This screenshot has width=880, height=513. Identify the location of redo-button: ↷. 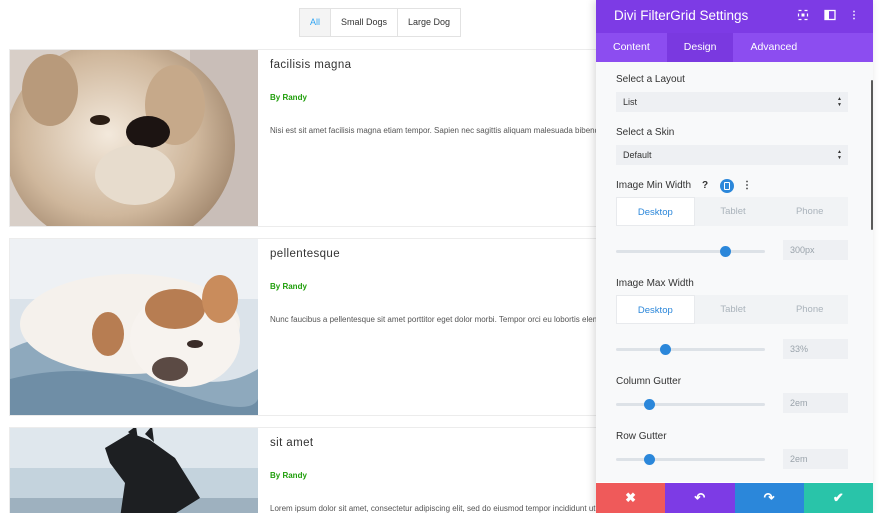
(769, 498).